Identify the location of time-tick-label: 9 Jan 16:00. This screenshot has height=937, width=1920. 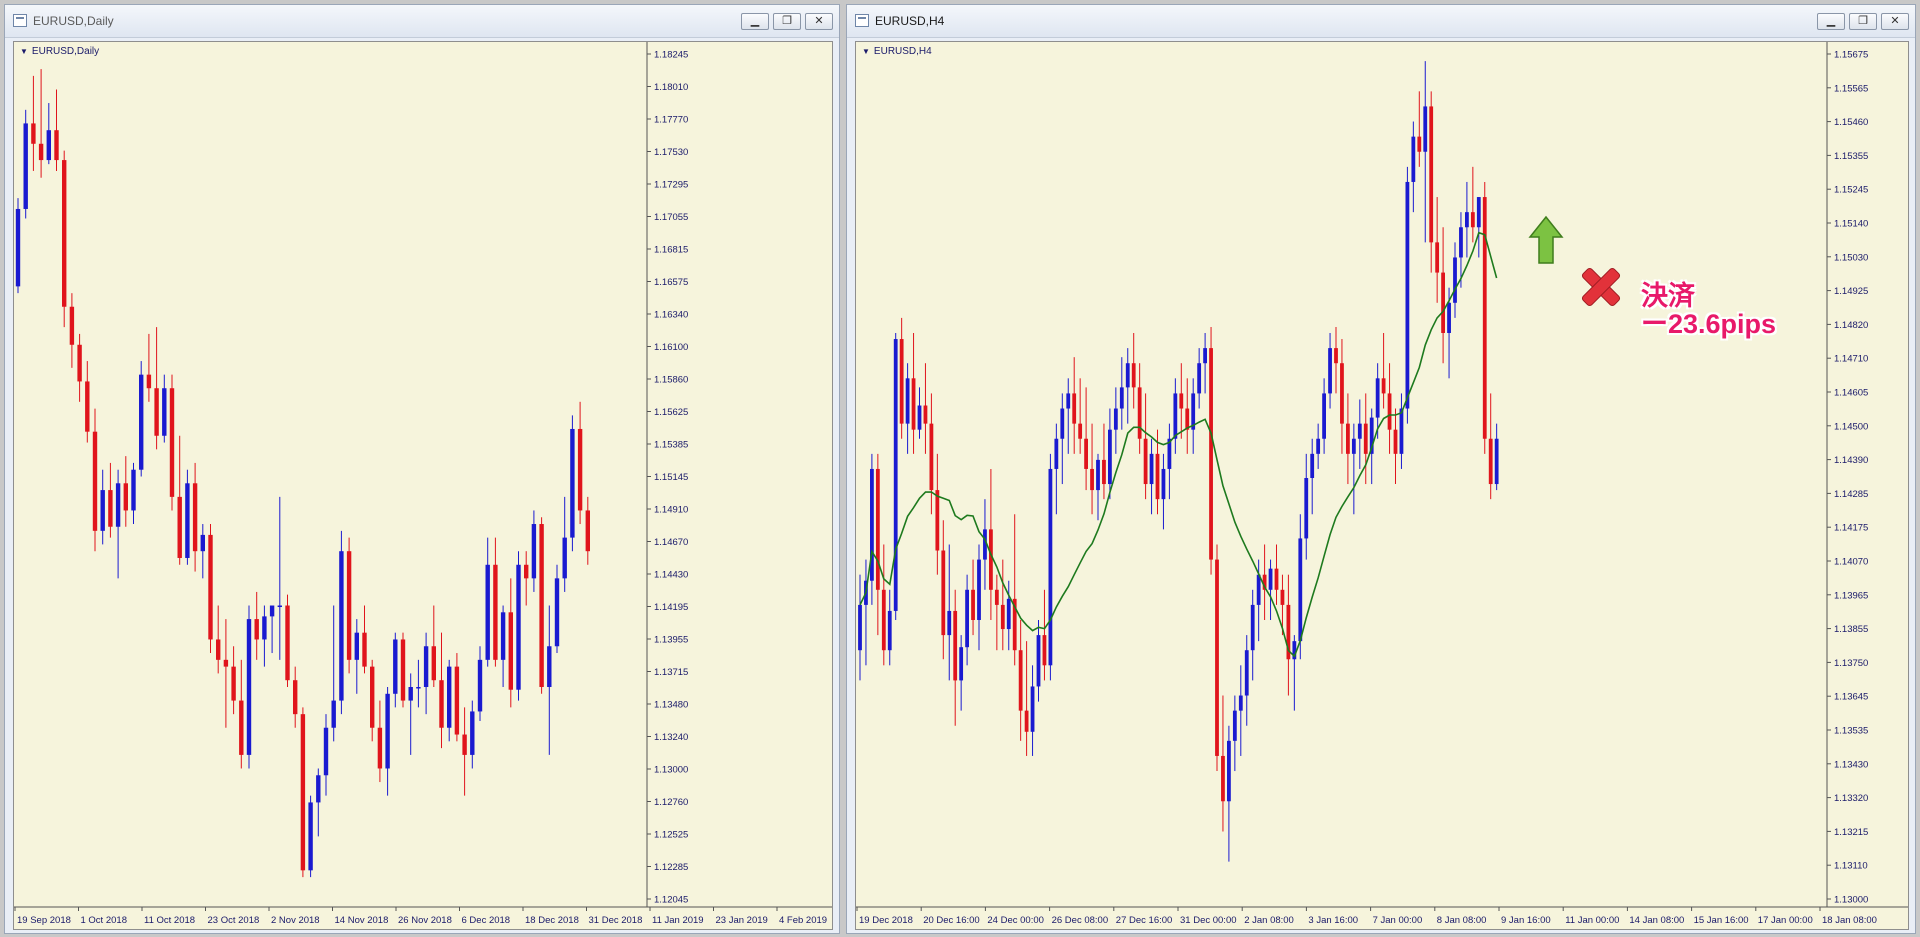
(1526, 920).